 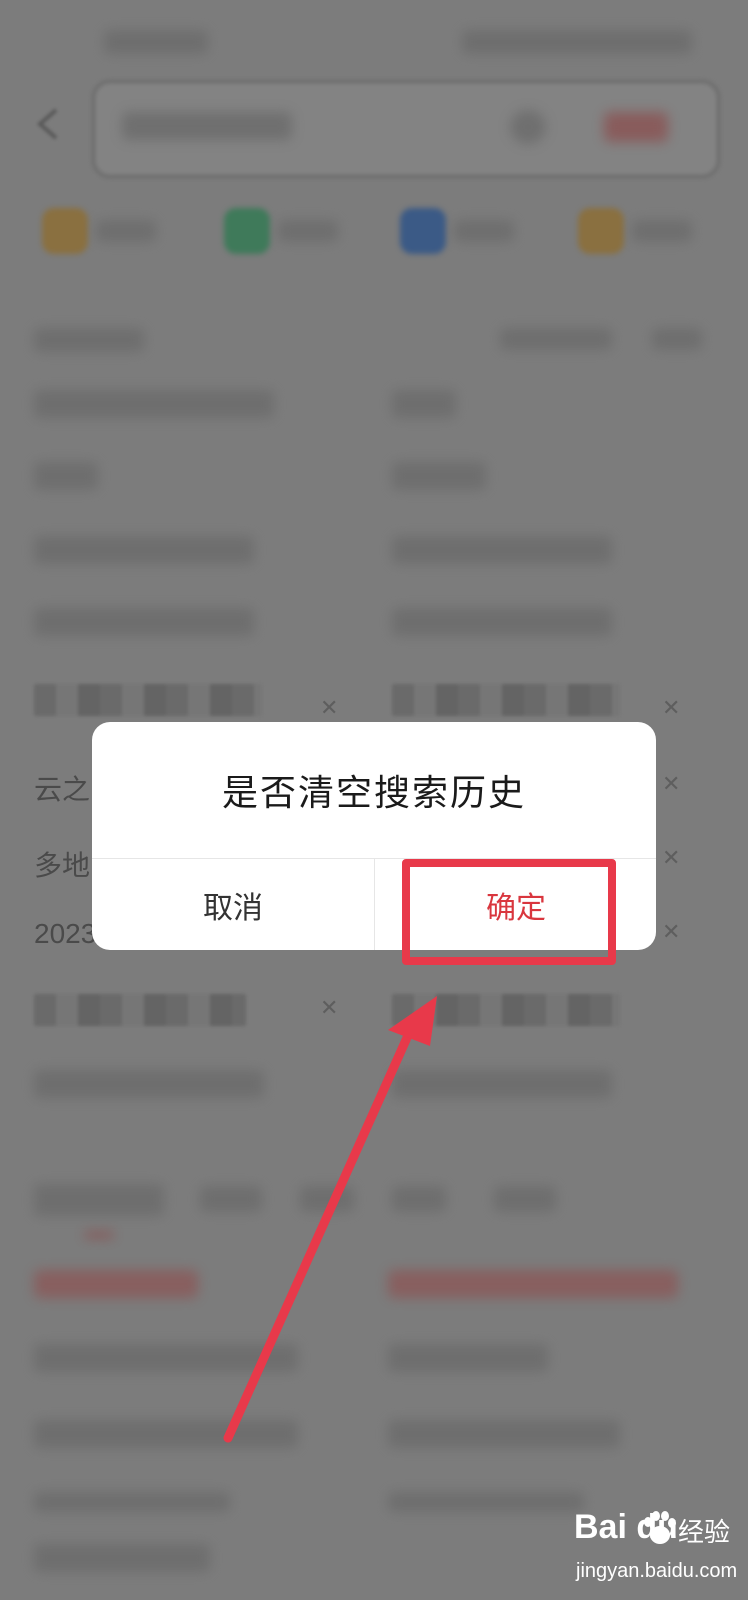 What do you see at coordinates (99, 1200) in the screenshot?
I see `tab-active` at bounding box center [99, 1200].